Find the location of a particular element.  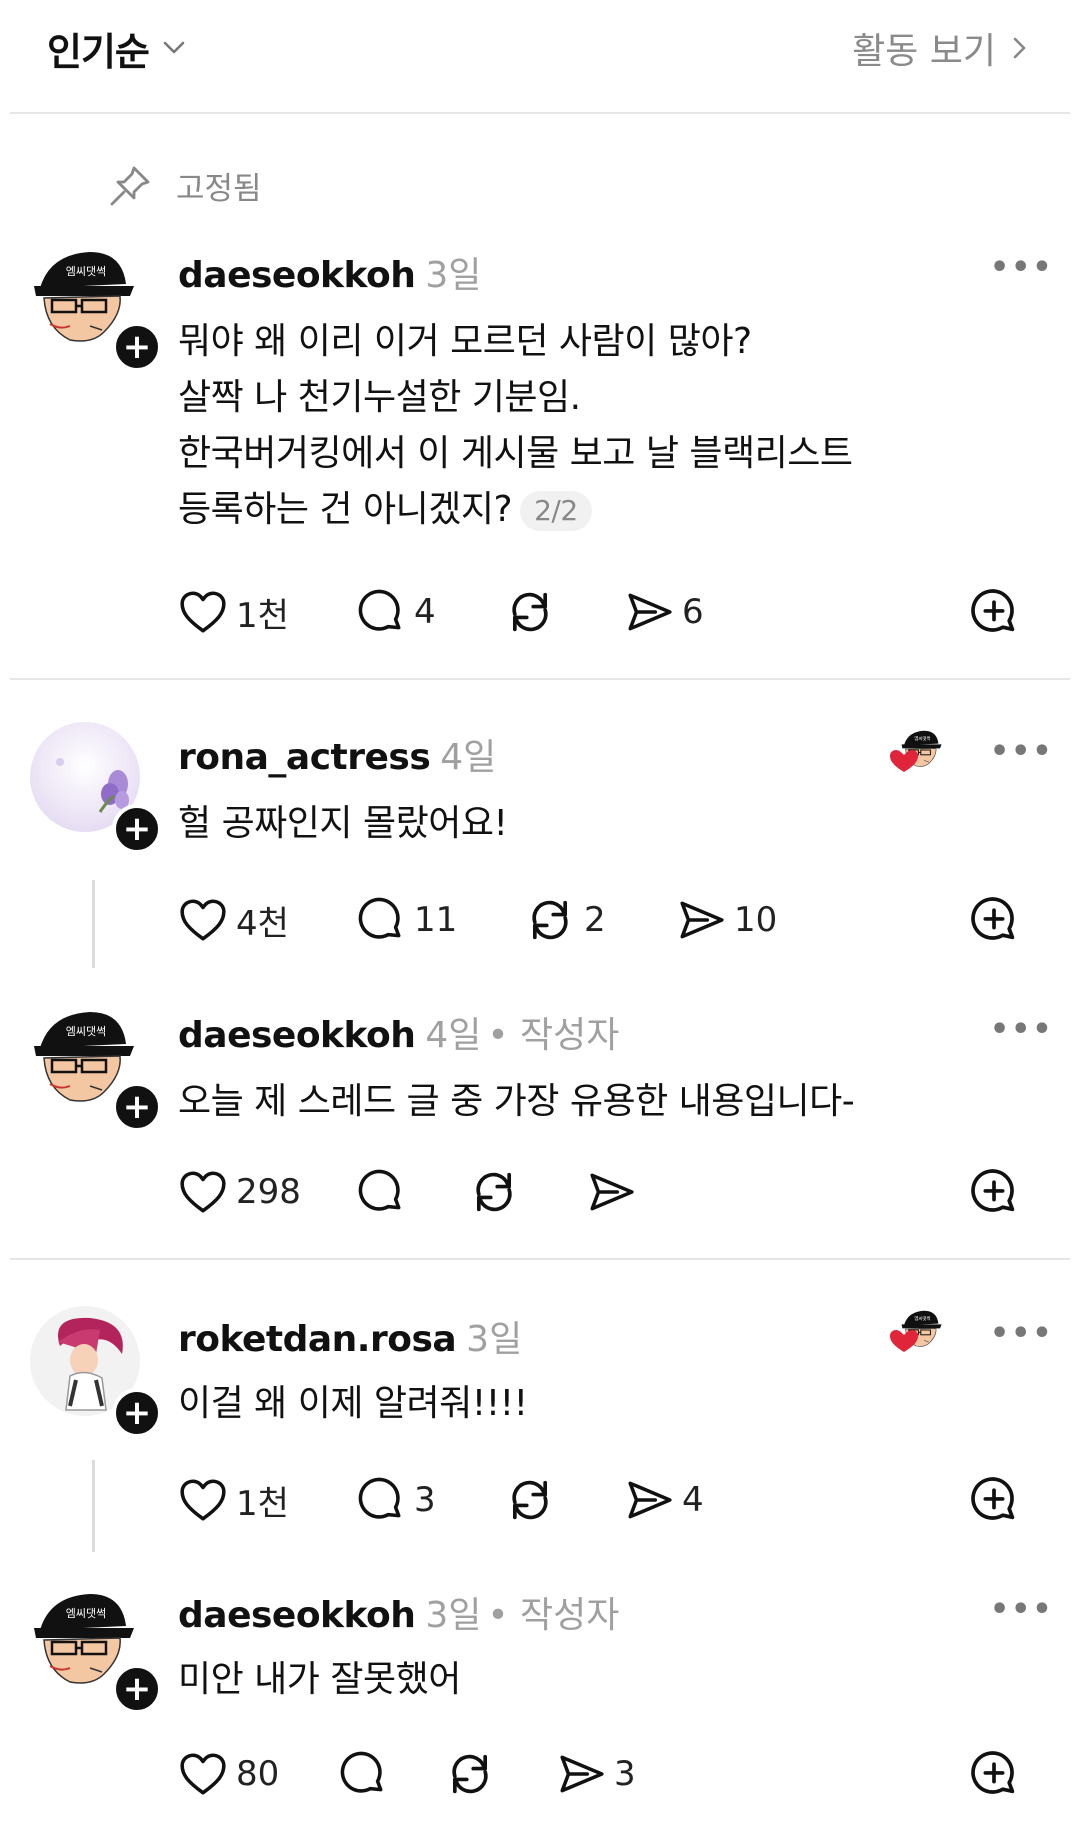

action-bar: 80 3 is located at coordinates (608, 1774).